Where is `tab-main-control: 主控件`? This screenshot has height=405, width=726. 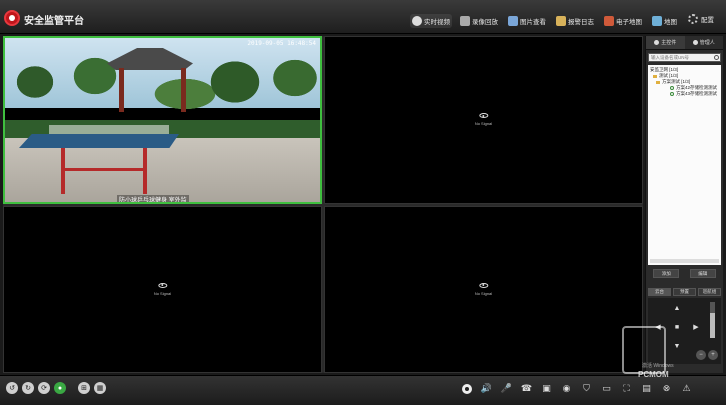
tab-main-control: 主控件 is located at coordinates (665, 42).